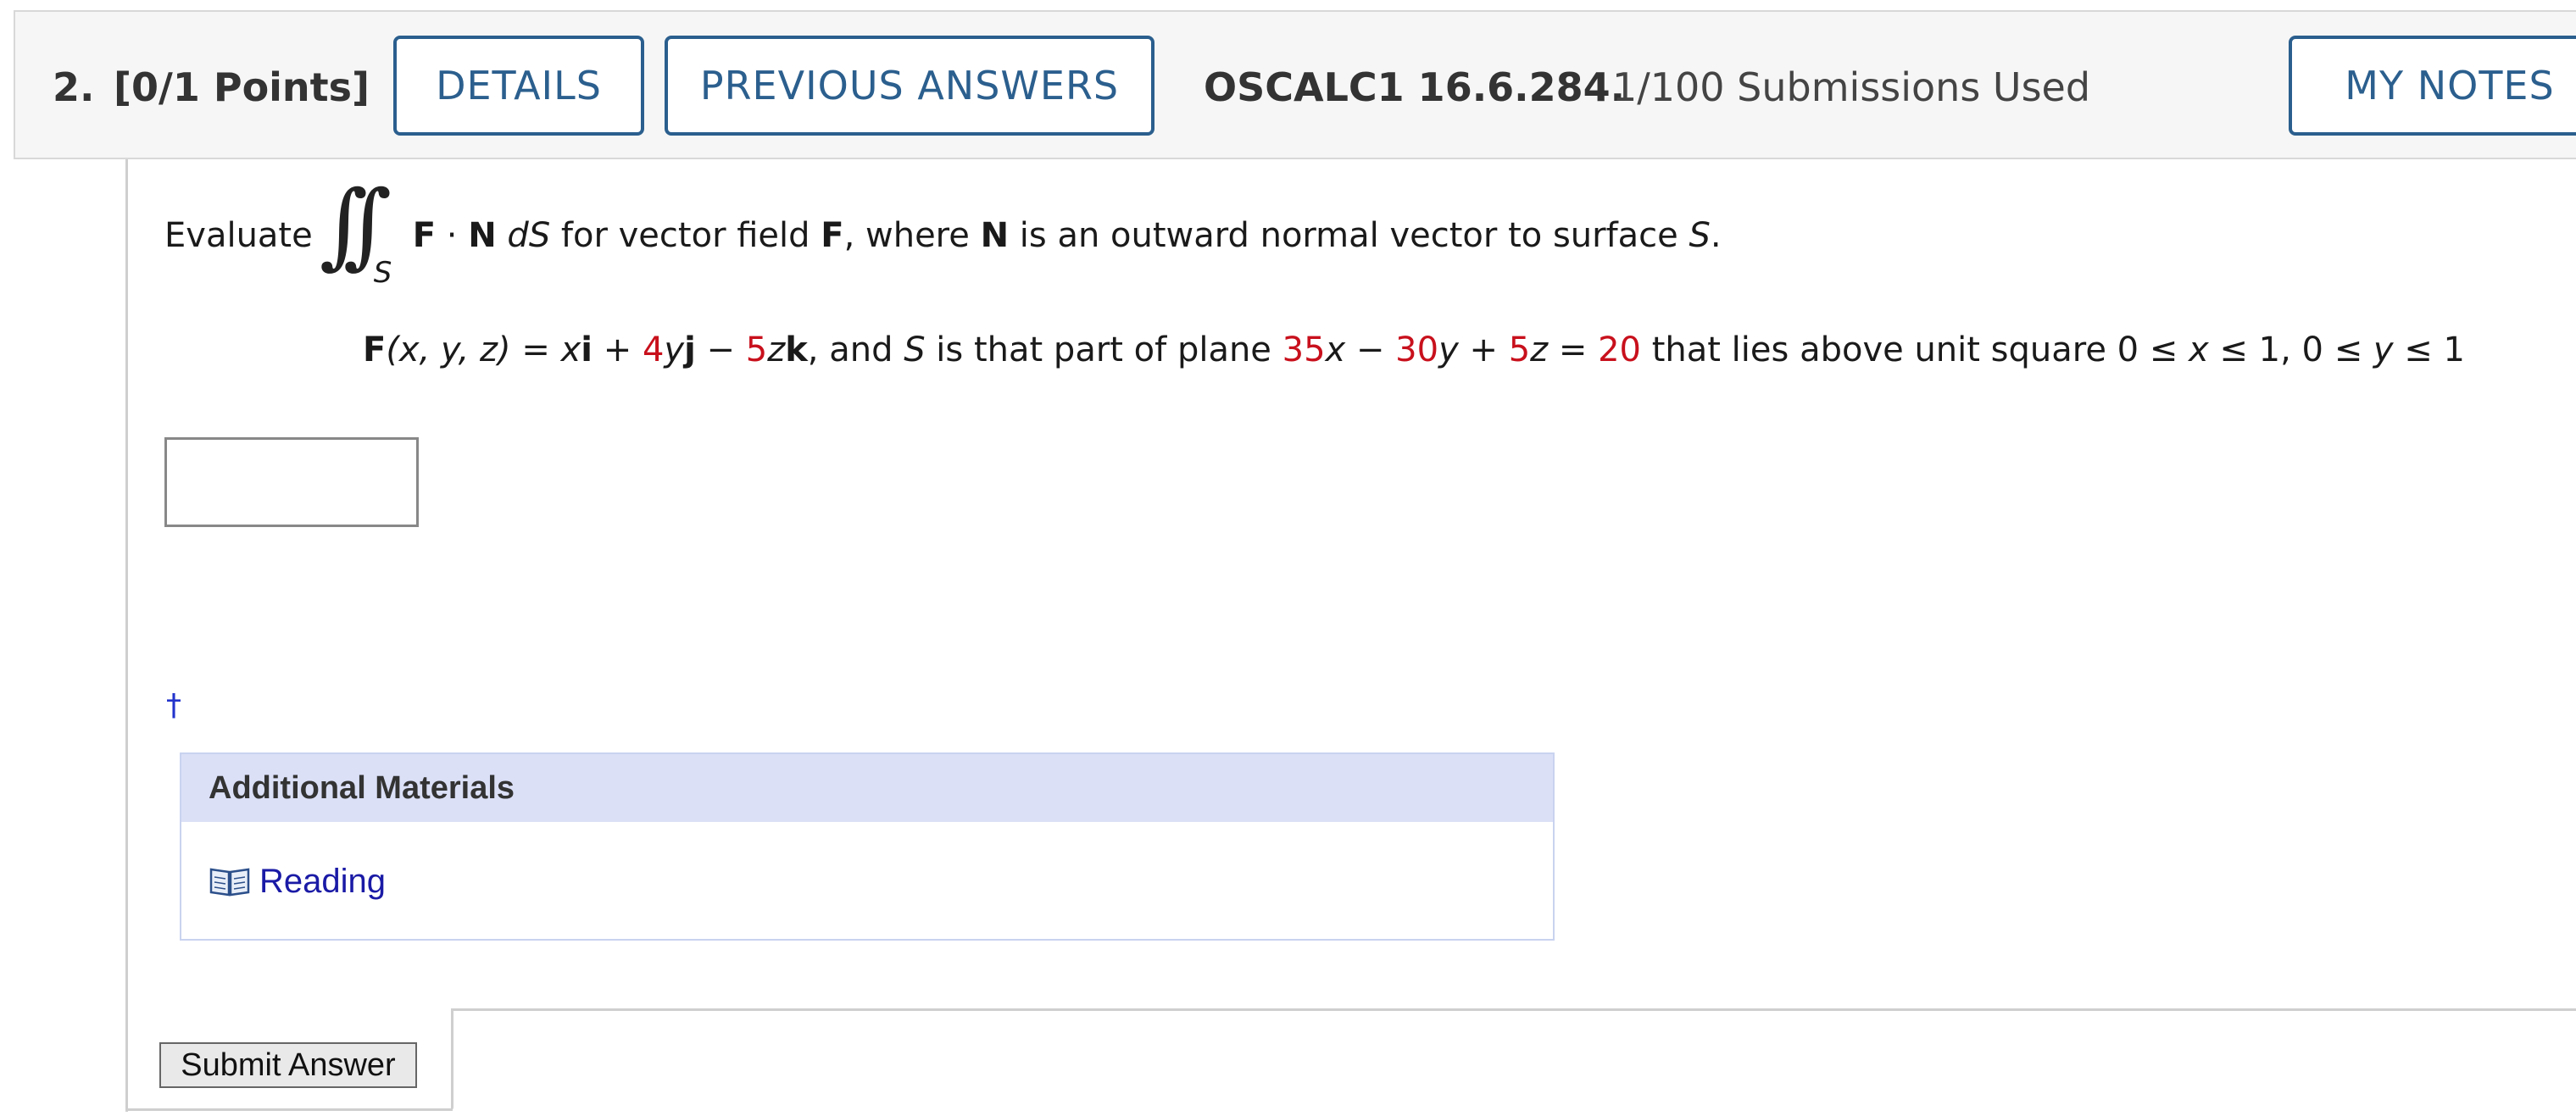  I want to click on prompt-text: , where, so click(912, 236).